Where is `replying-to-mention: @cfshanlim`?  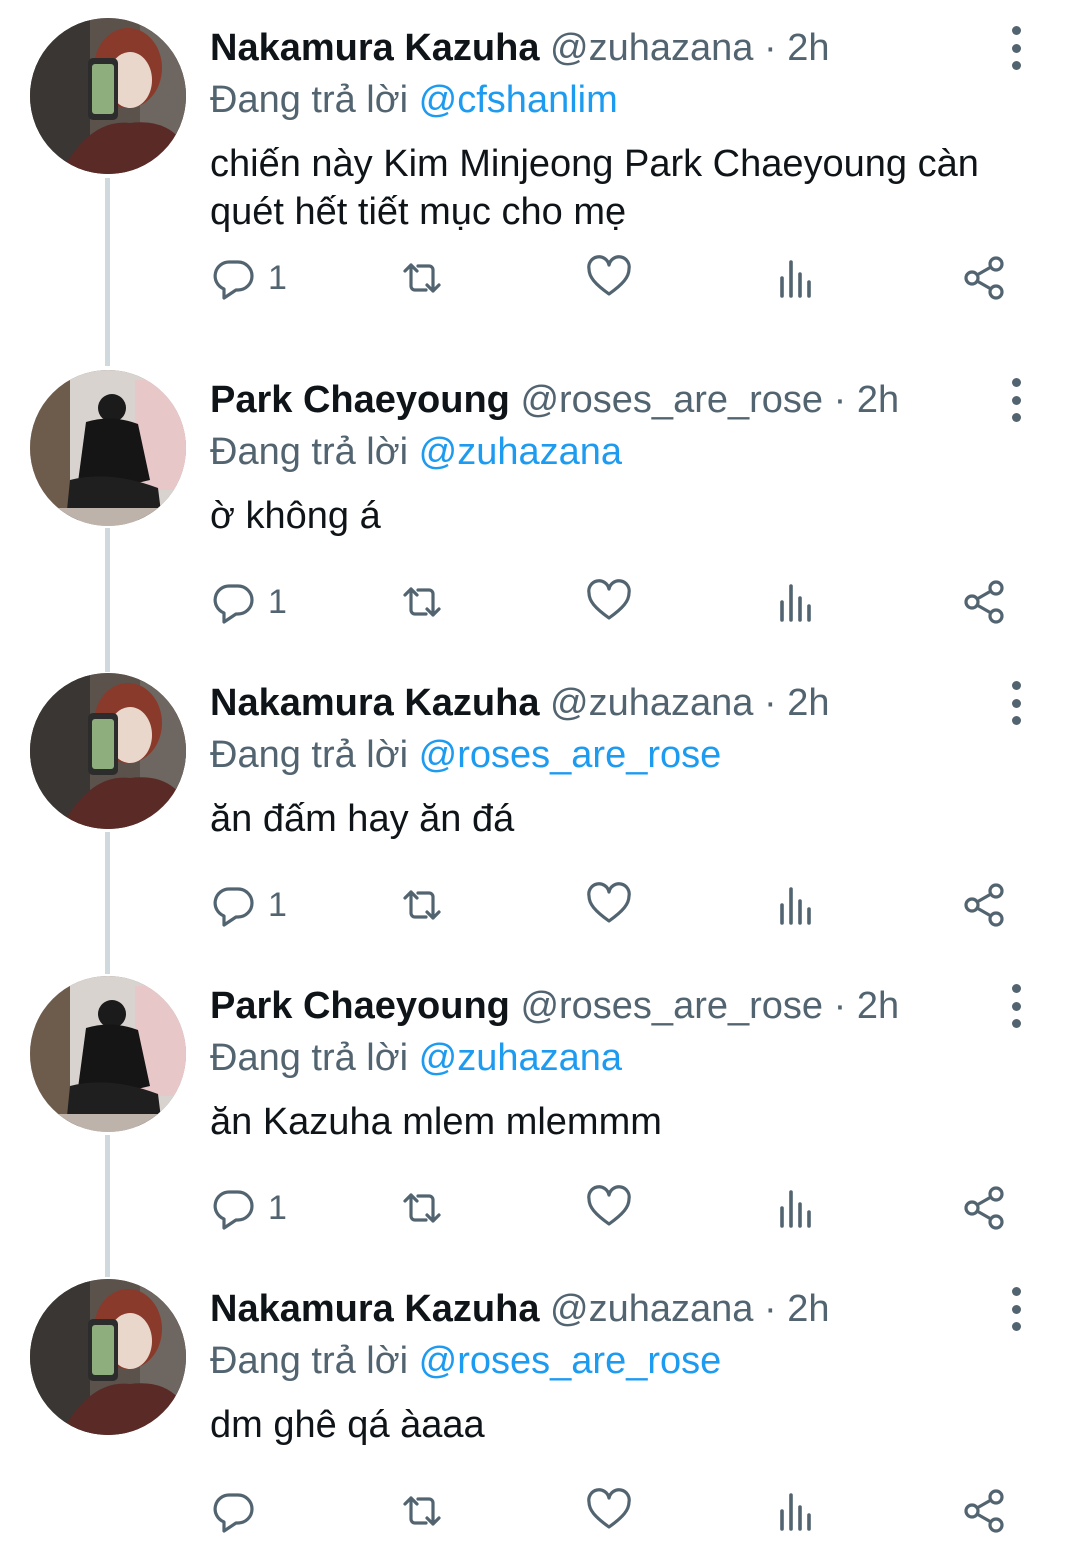 replying-to-mention: @cfshanlim is located at coordinates (518, 100).